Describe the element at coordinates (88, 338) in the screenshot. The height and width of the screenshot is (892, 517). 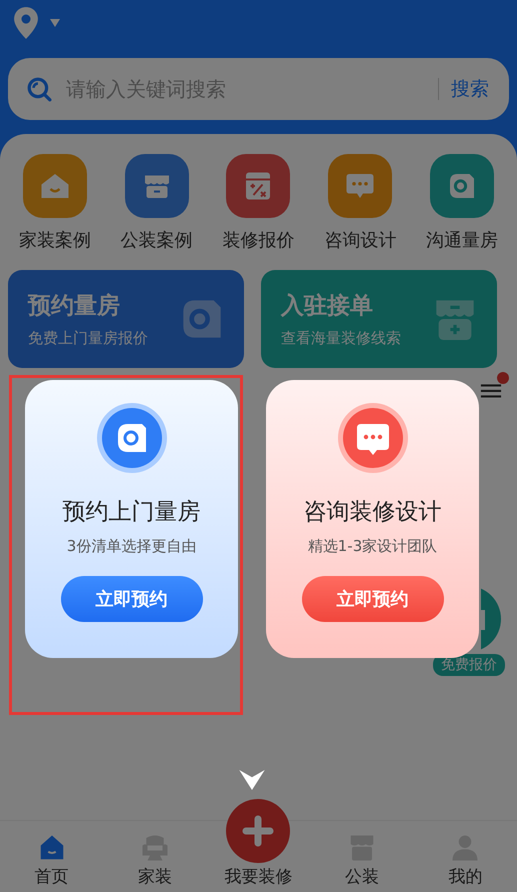
I see `banner-subtitle: 免费上门量房报价` at that location.